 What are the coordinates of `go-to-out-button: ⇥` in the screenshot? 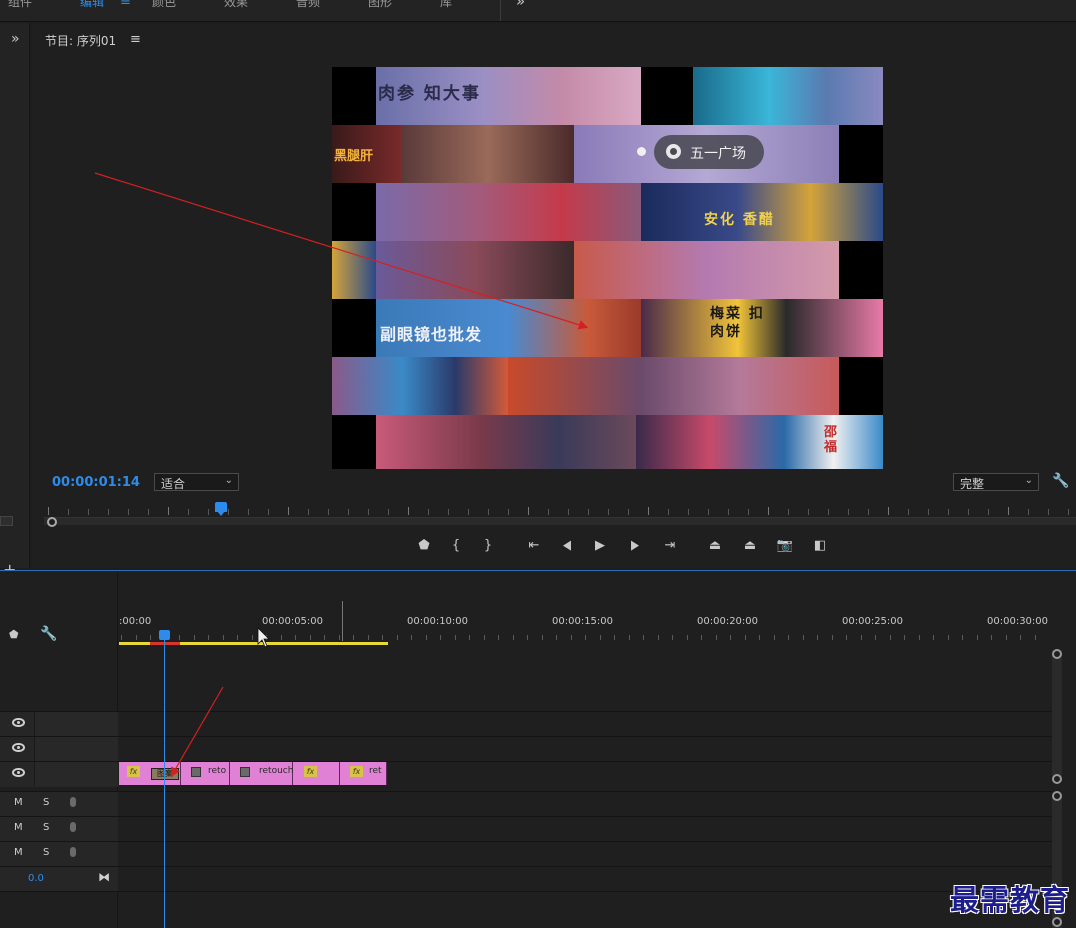 It's located at (670, 546).